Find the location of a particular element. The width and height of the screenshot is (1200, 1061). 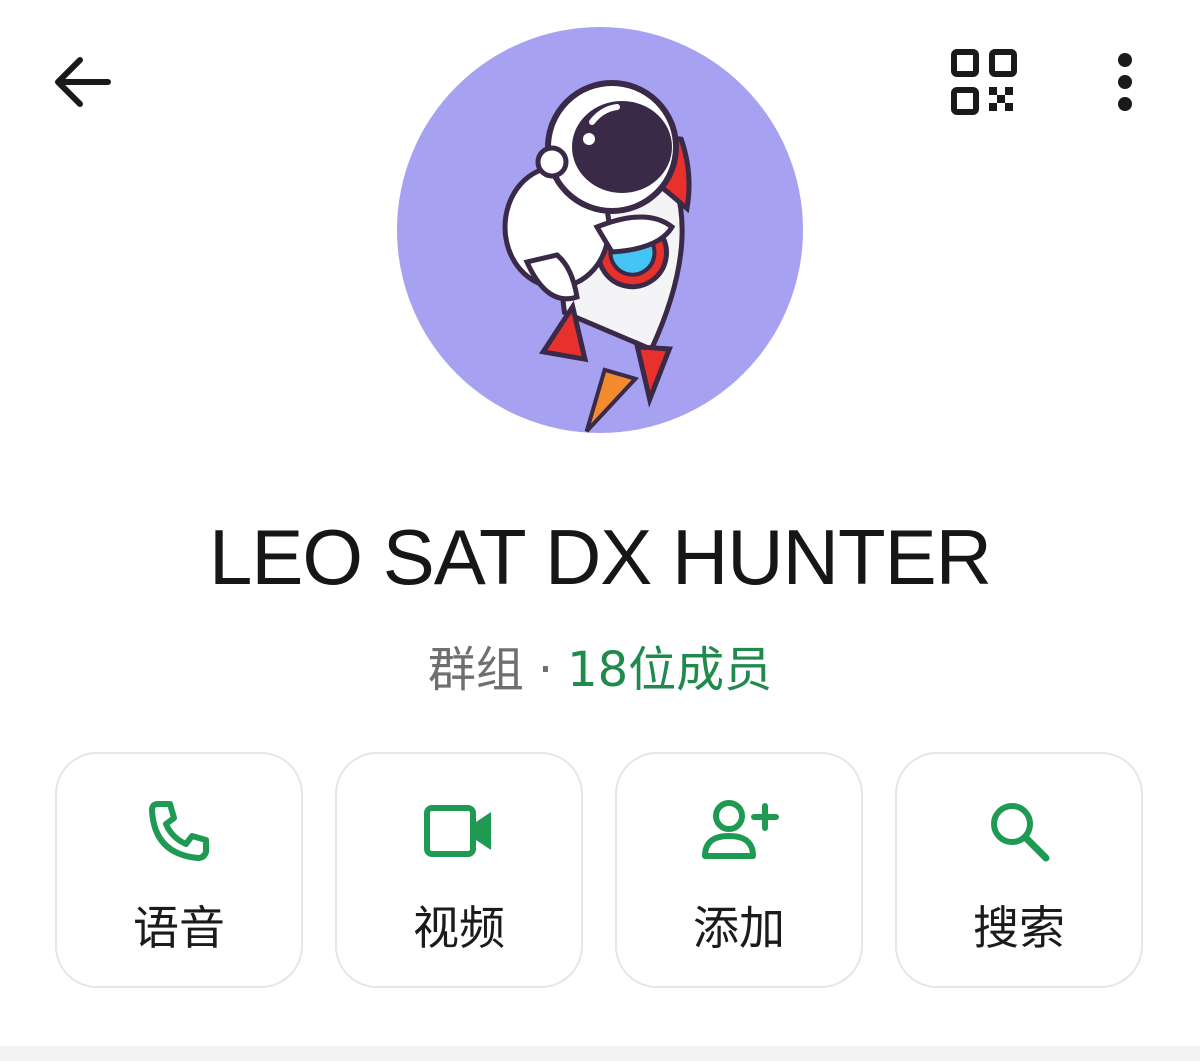

voice-call-label: 语音 is located at coordinates (179, 928).